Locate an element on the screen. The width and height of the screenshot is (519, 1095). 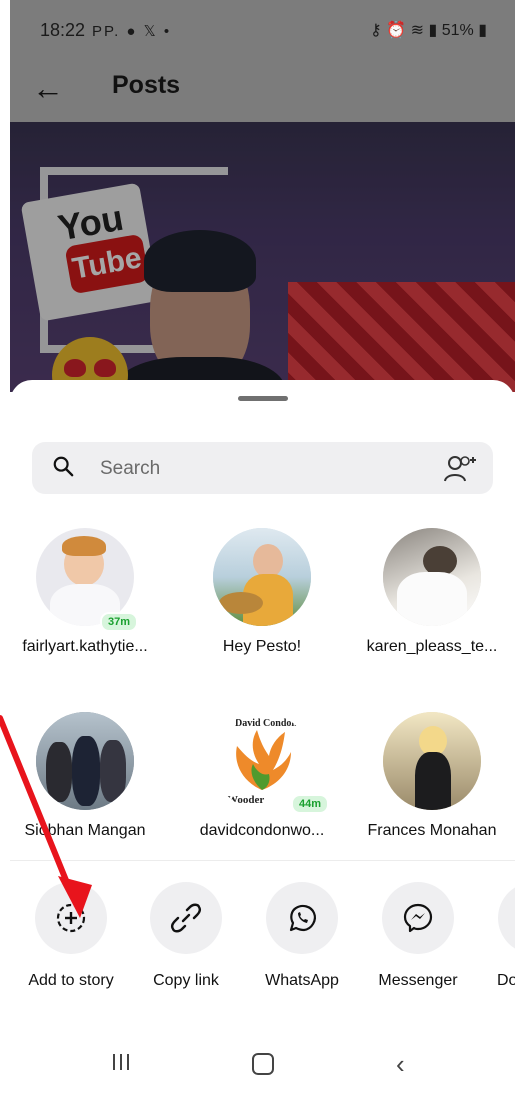
status-time: 18:22 is located at coordinates (63, 30).